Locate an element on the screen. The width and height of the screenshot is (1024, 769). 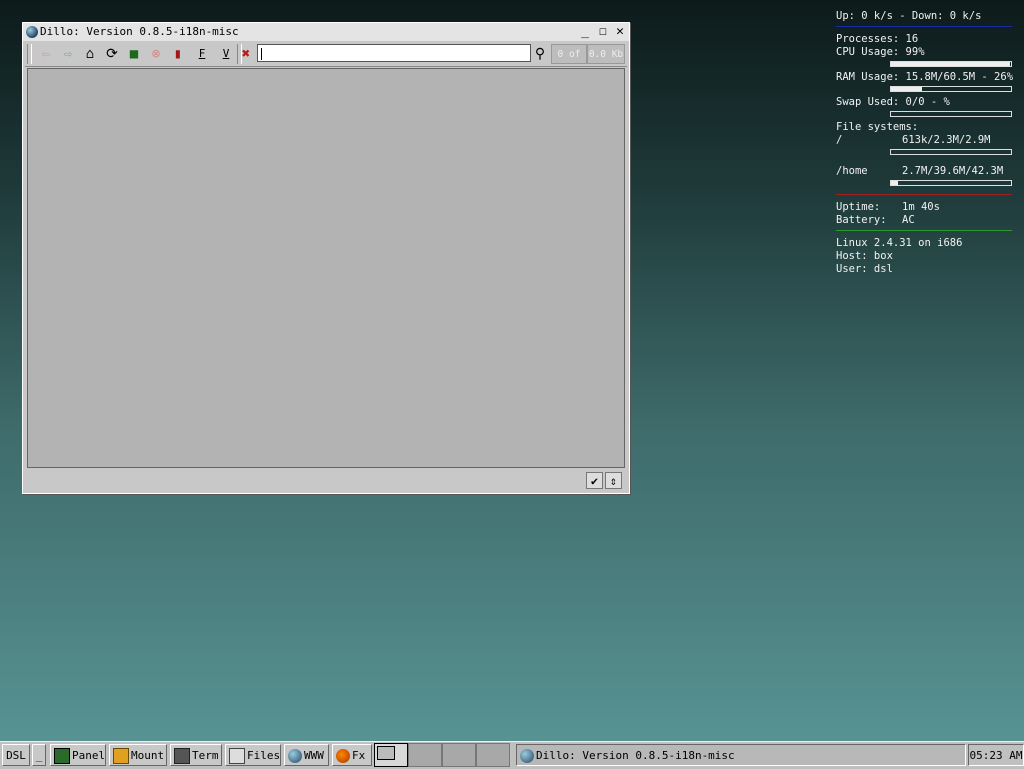
uptime-value: 1m 40s is located at coordinates (921, 207).